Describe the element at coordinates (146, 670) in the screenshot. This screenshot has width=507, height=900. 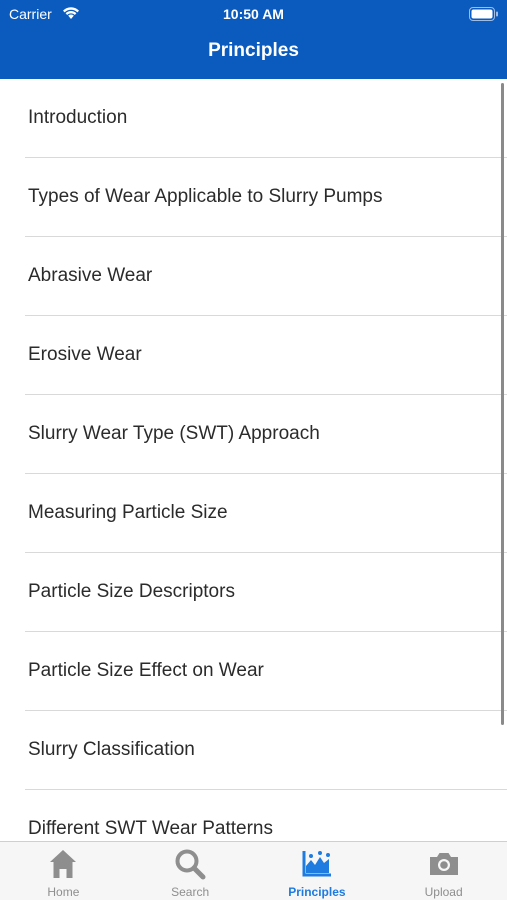
I see `list-item-label: Particle Size Effect on Wear` at that location.